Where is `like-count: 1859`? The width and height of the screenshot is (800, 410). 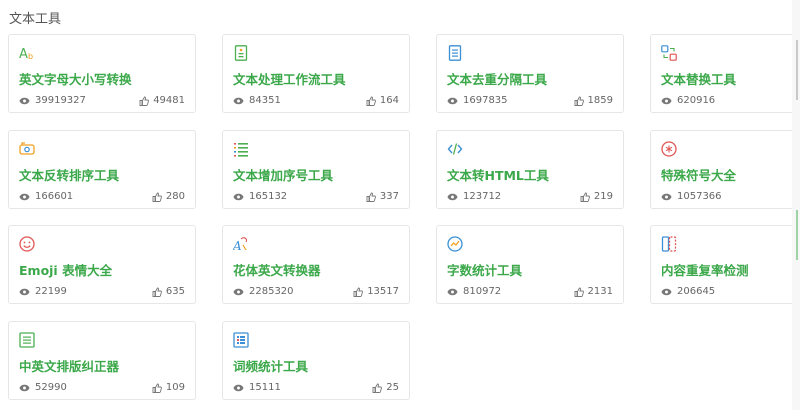 like-count: 1859 is located at coordinates (593, 100).